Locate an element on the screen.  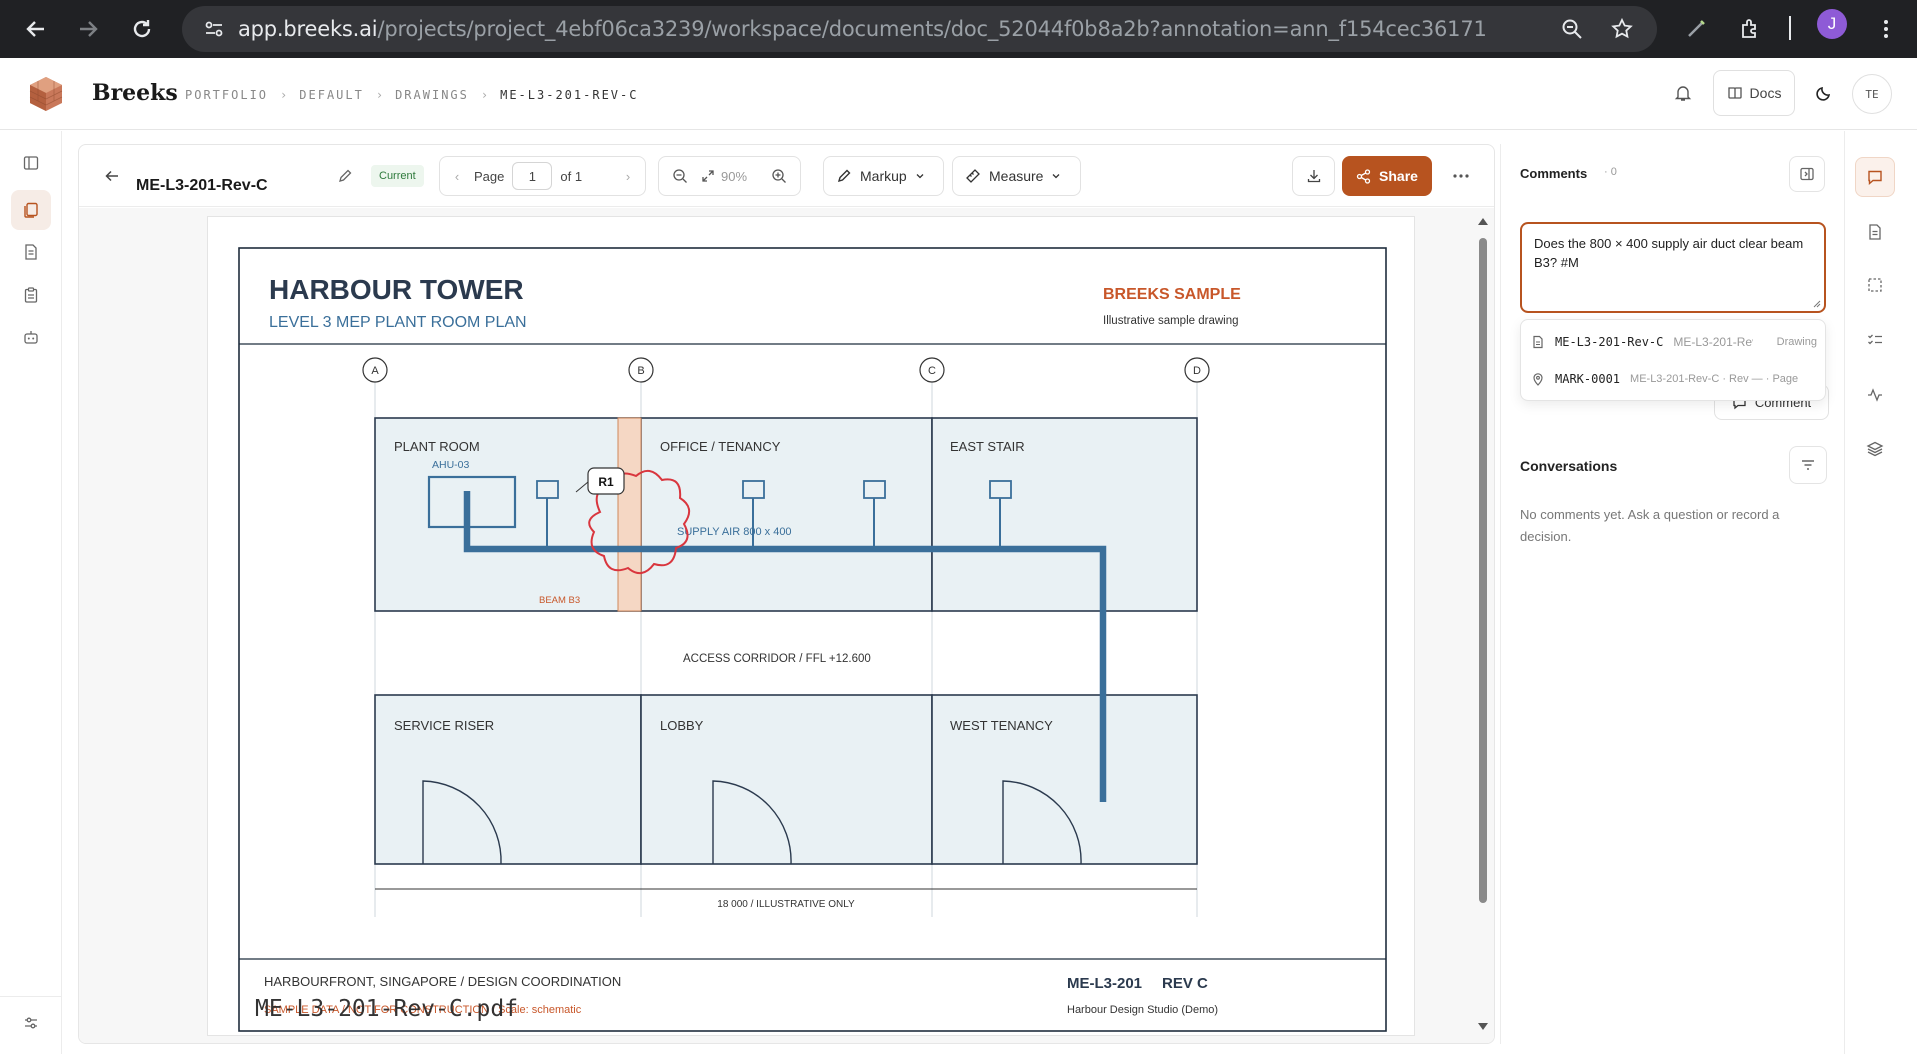
comments-count: · 0 is located at coordinates (1610, 172).